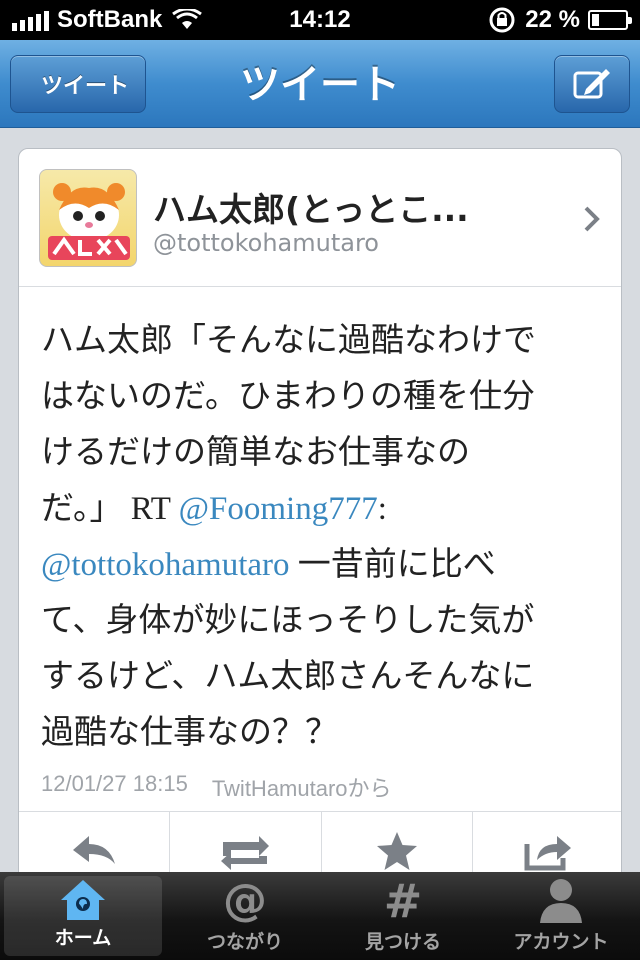  I want to click on tab-label: 見つける, so click(402, 942).